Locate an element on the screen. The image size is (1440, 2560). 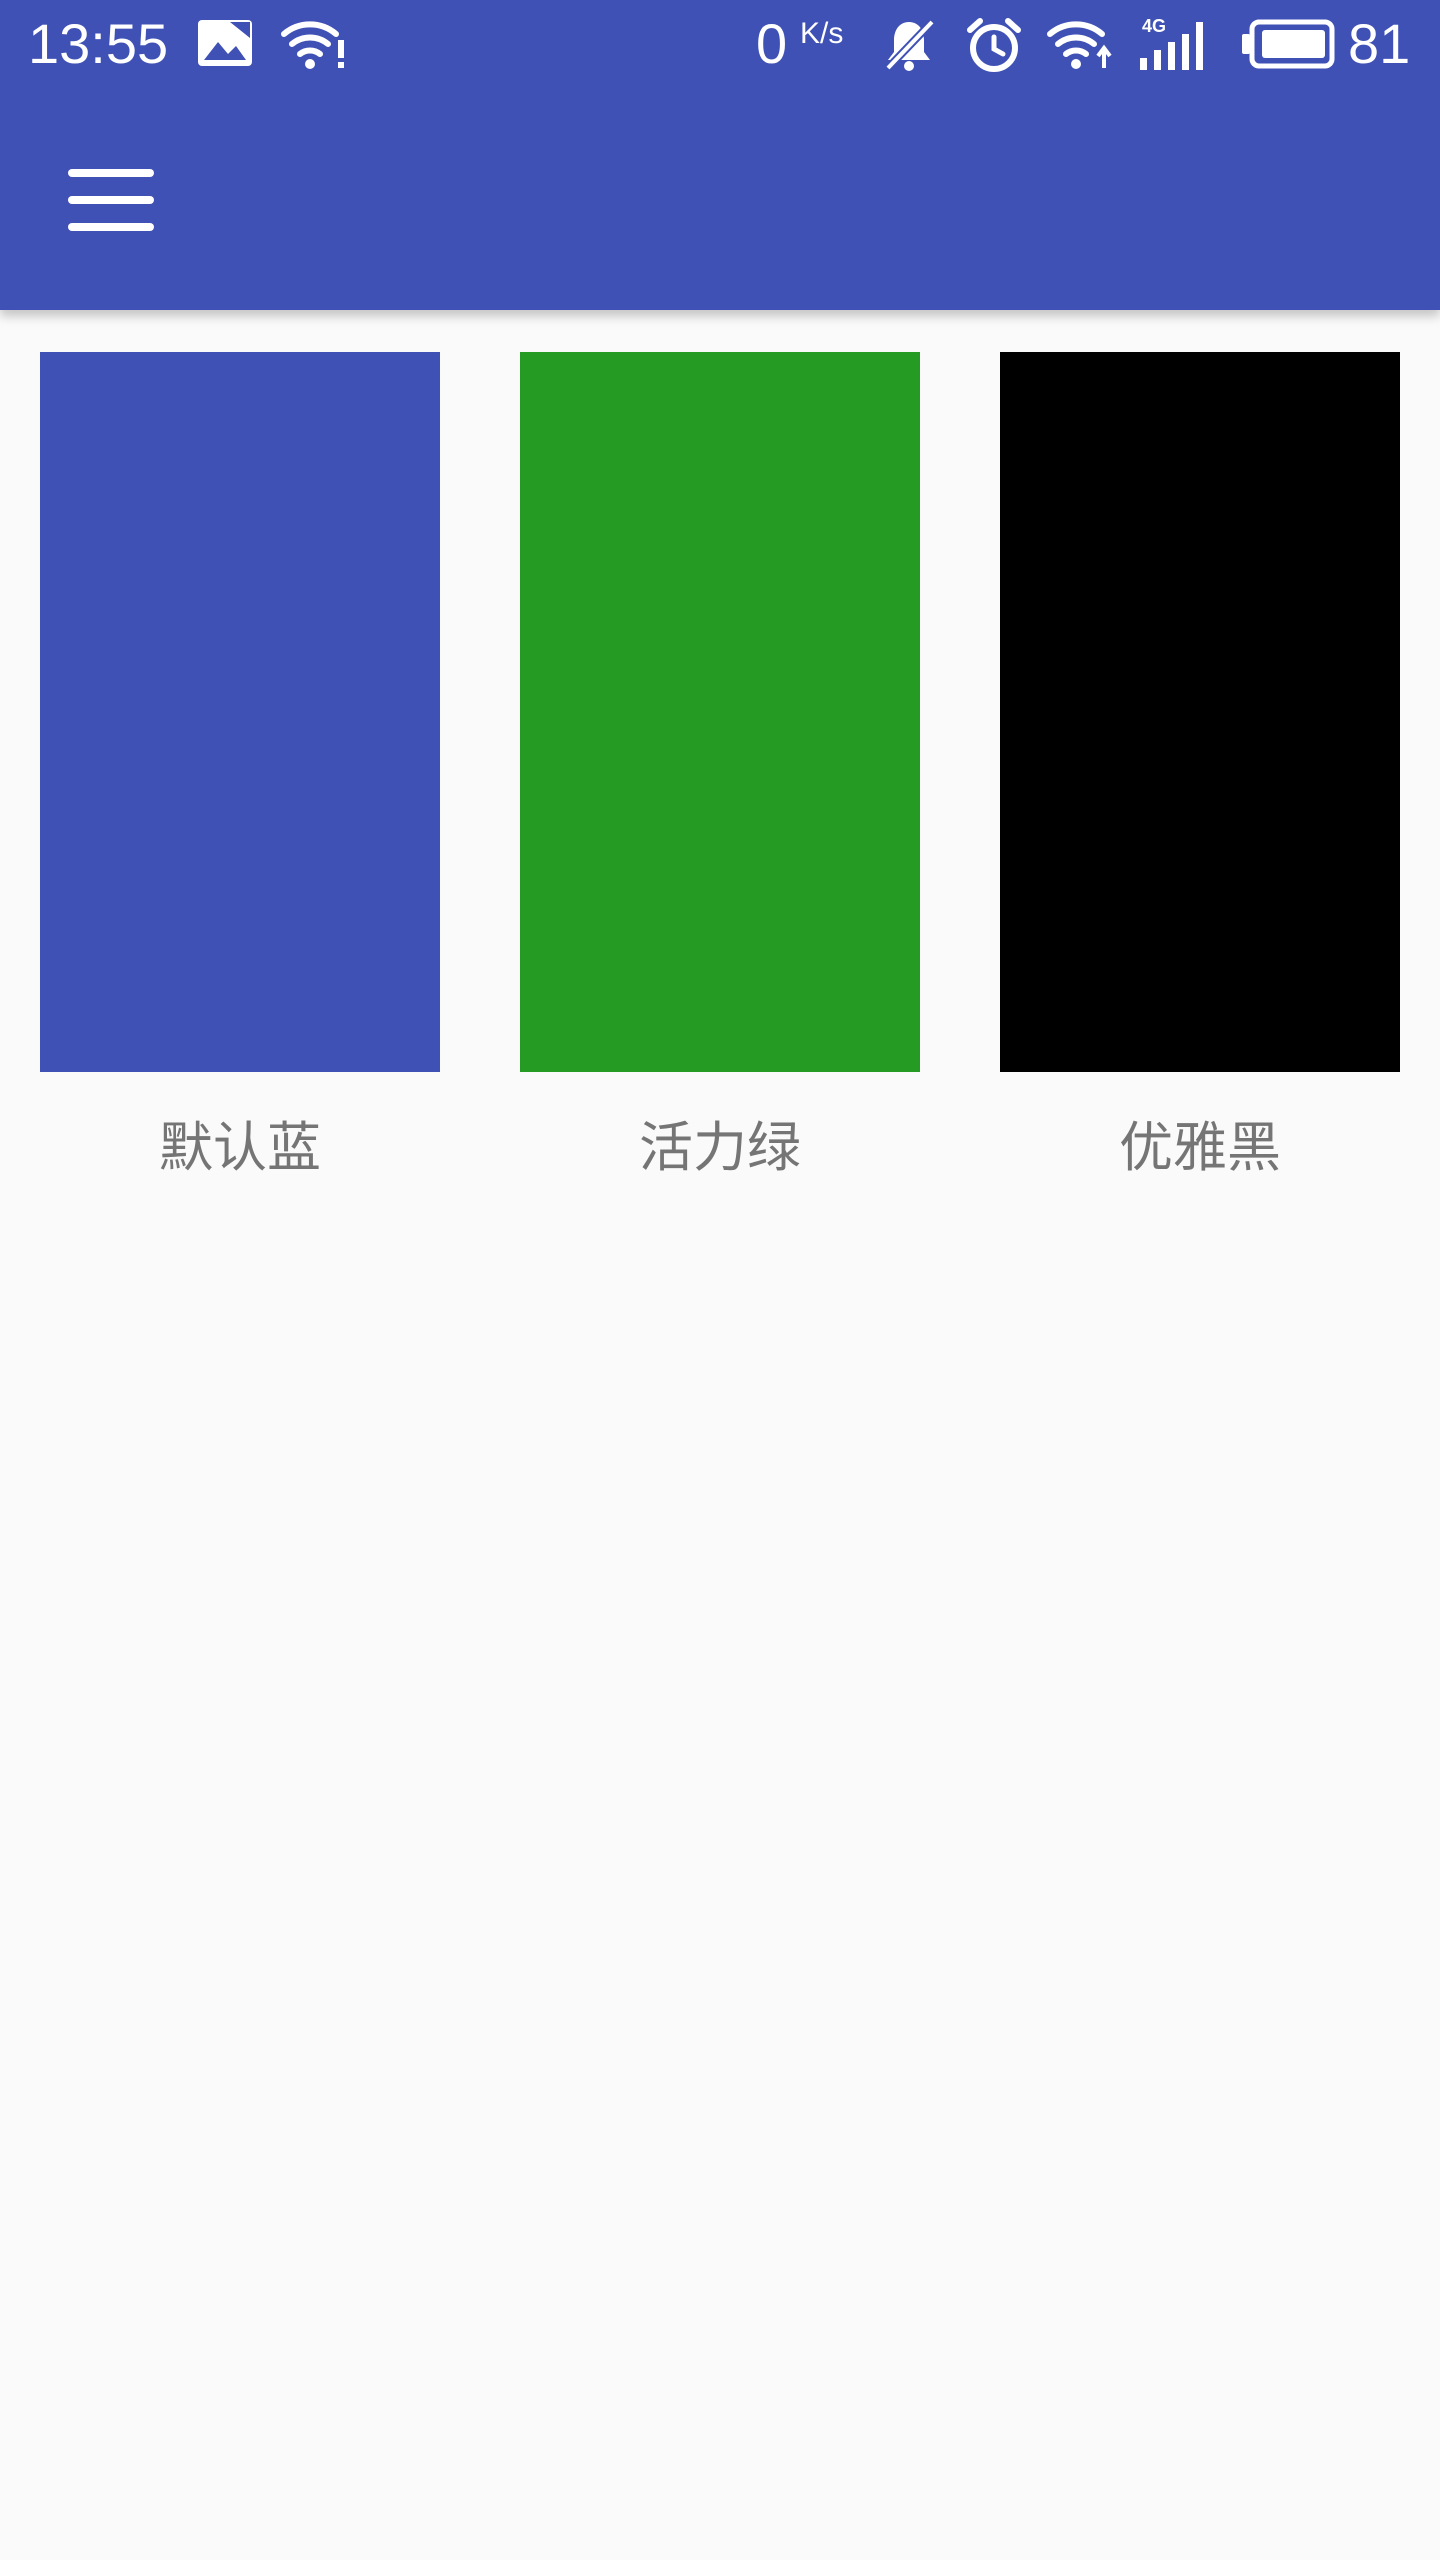
theme-swatch-blue is located at coordinates (240, 712).